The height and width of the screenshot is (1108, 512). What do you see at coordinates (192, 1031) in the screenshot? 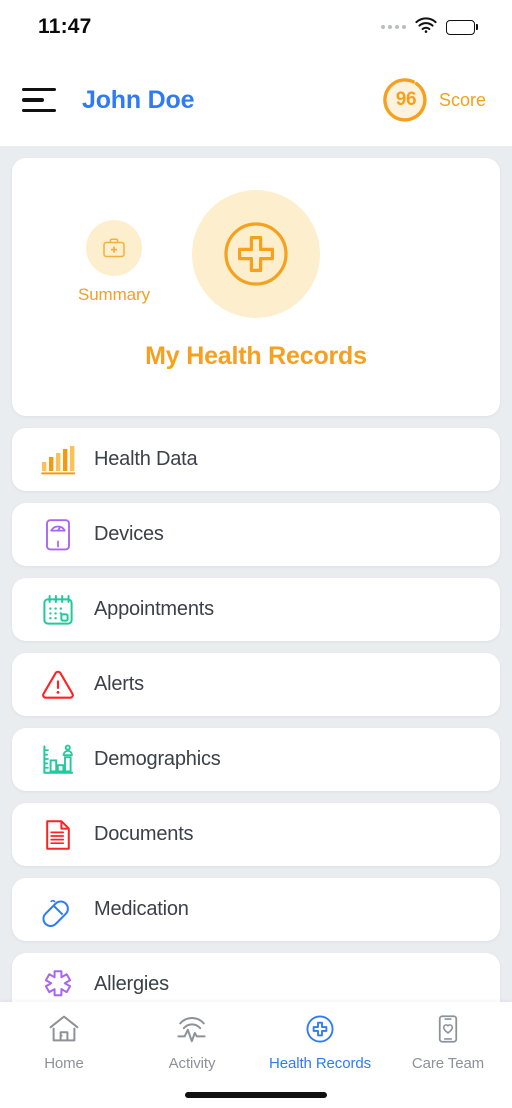
I see `activity-pulse-icon` at bounding box center [192, 1031].